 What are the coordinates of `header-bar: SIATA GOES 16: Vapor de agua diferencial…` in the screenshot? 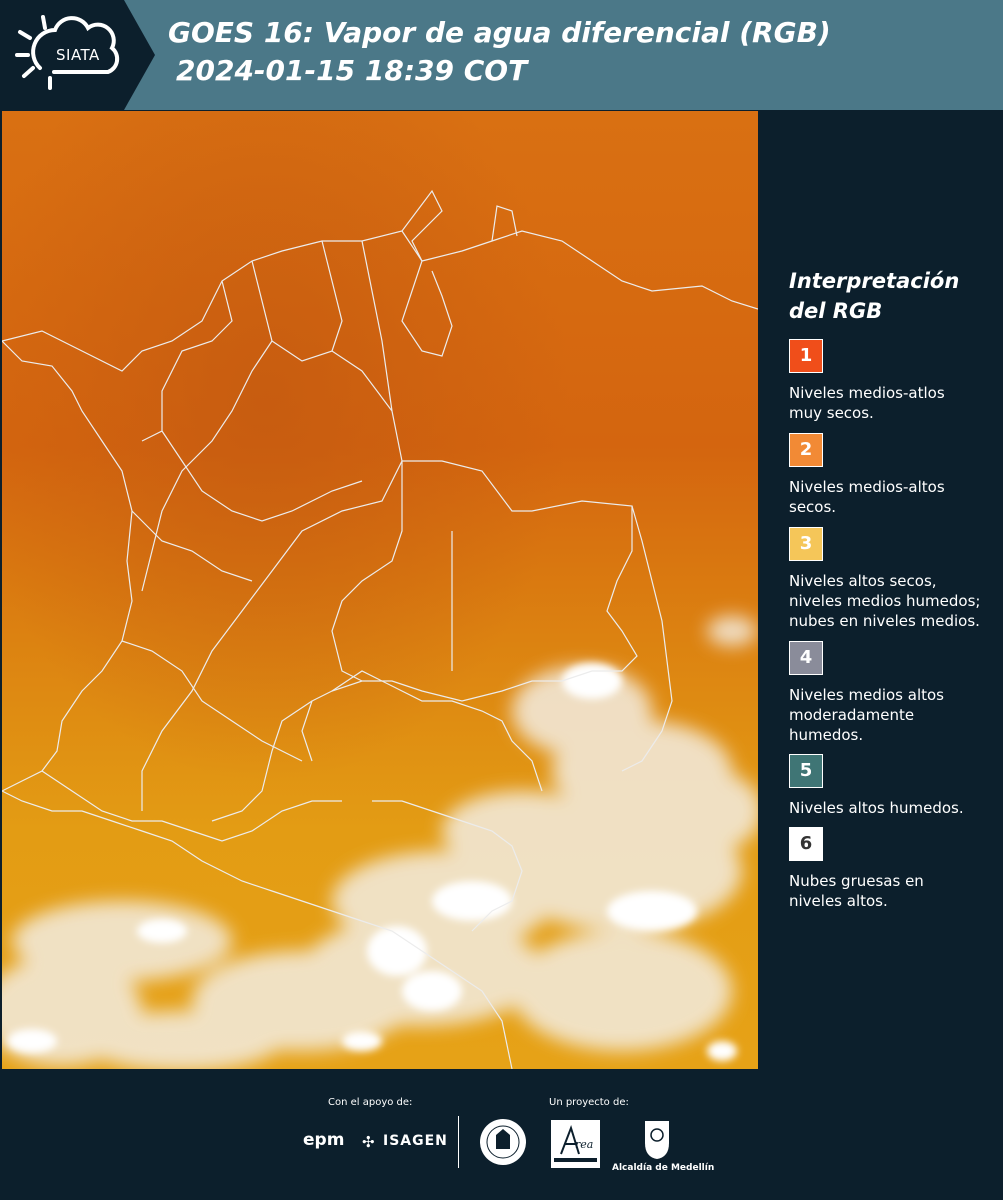 It's located at (501, 55).